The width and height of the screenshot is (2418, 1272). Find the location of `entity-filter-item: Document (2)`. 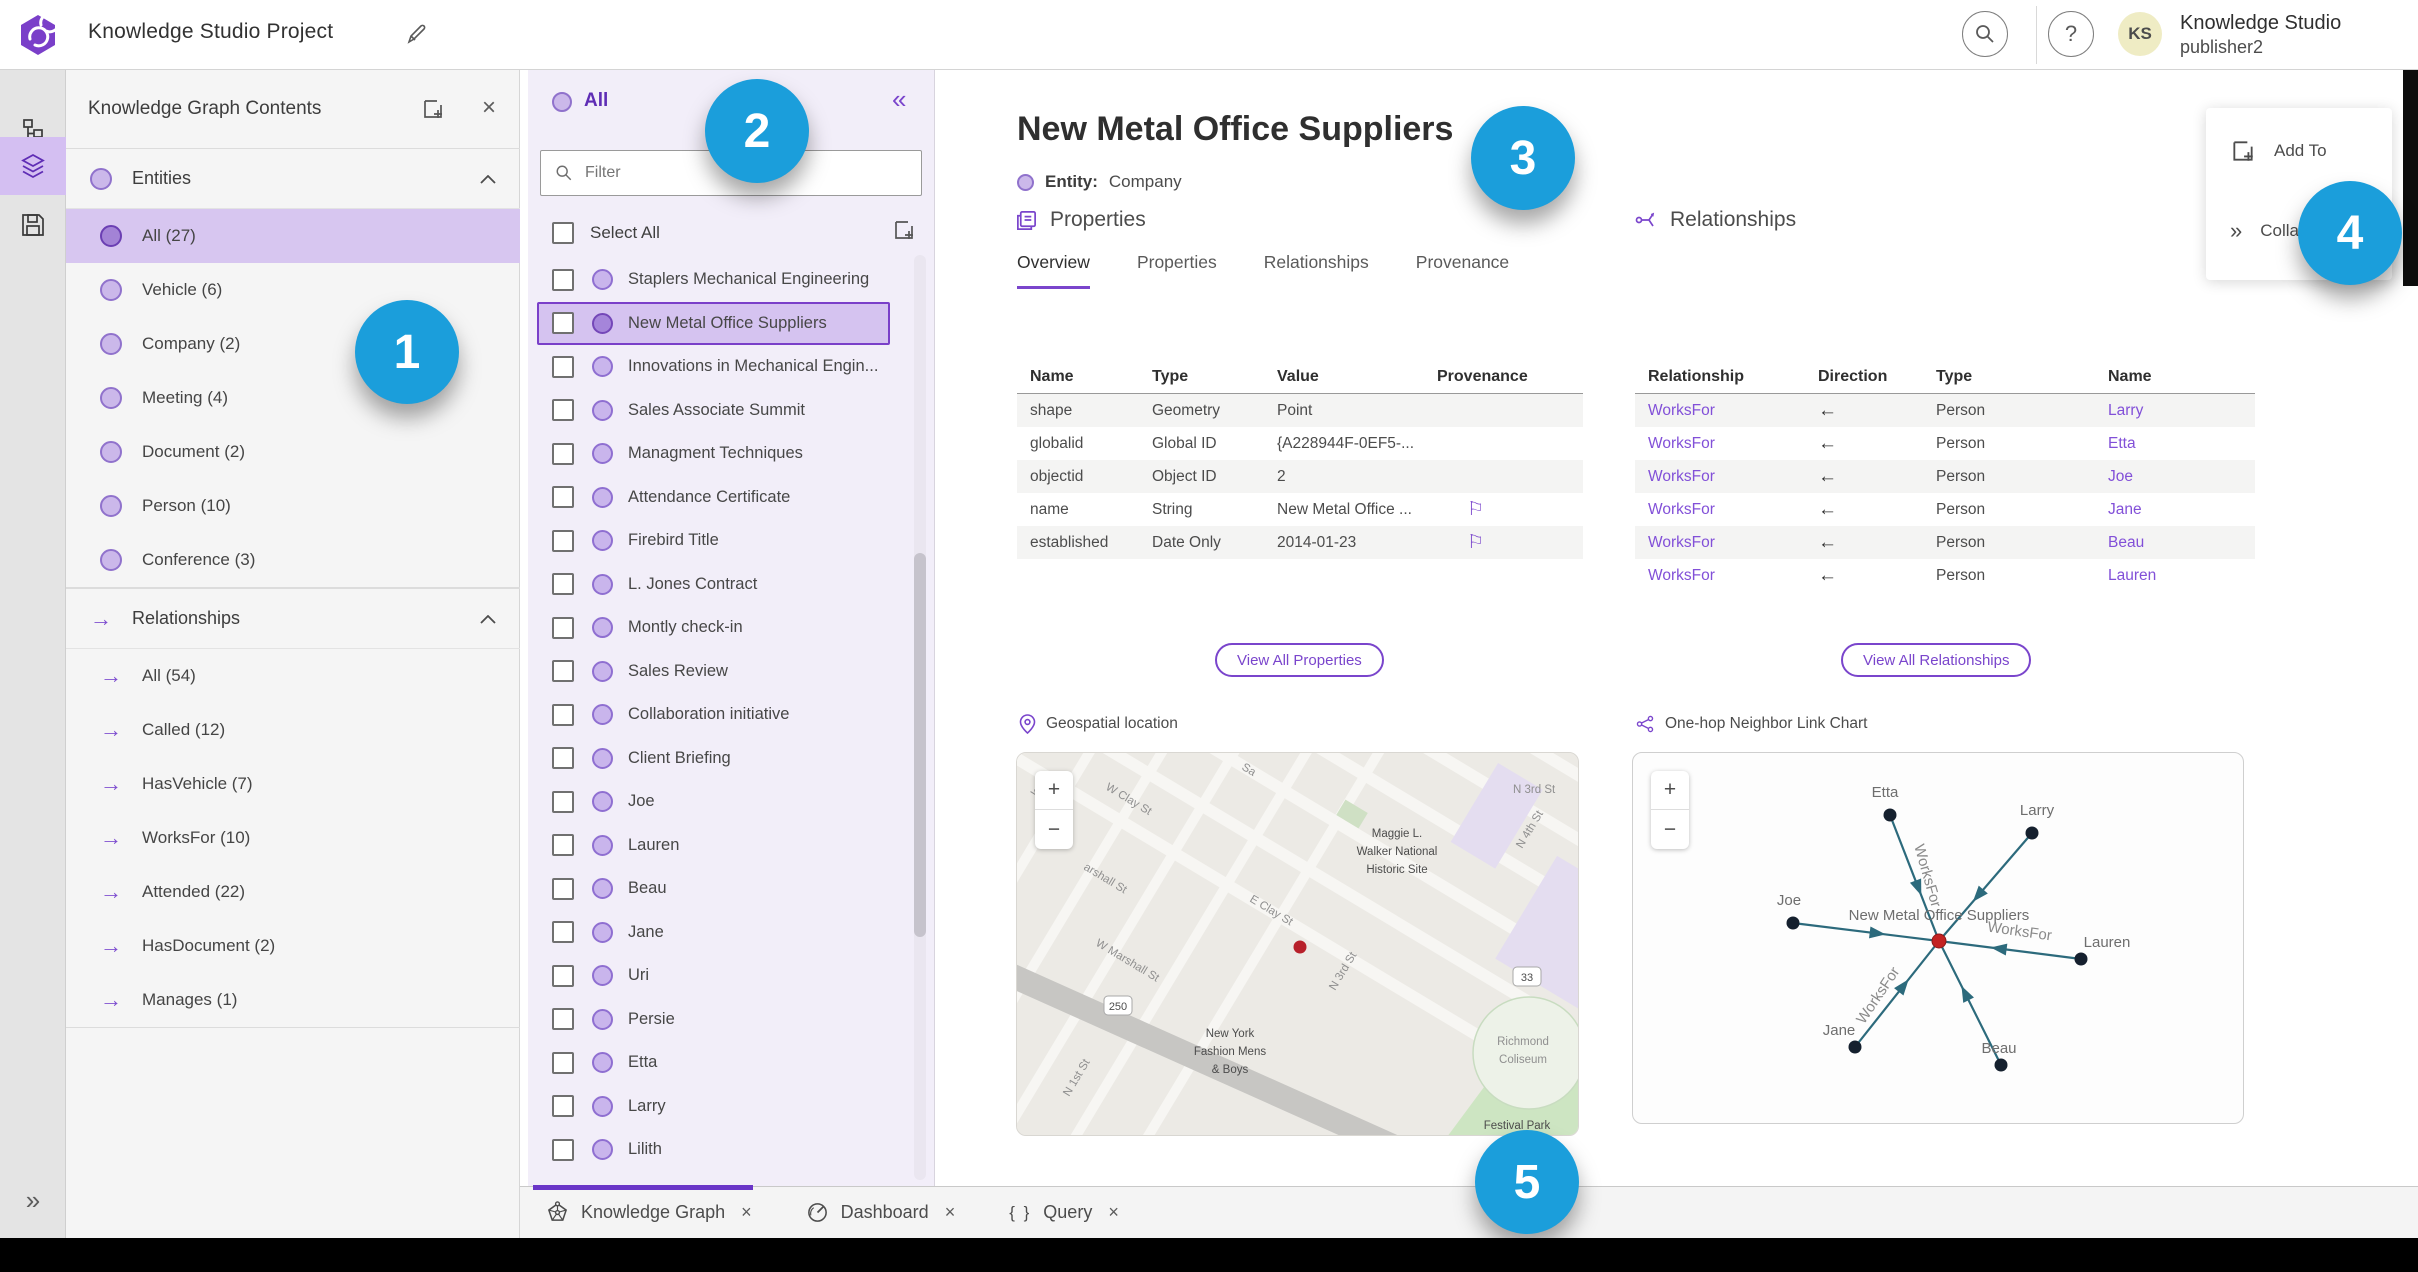

entity-filter-item: Document (2) is located at coordinates (293, 452).